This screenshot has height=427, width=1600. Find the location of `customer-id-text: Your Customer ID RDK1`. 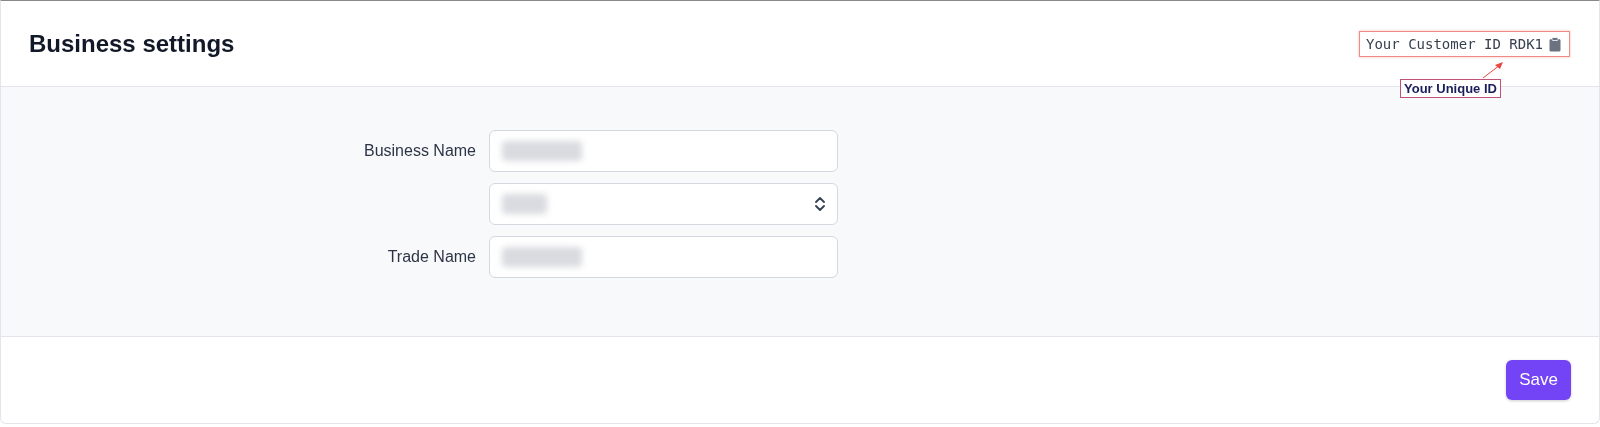

customer-id-text: Your Customer ID RDK1 is located at coordinates (1454, 44).